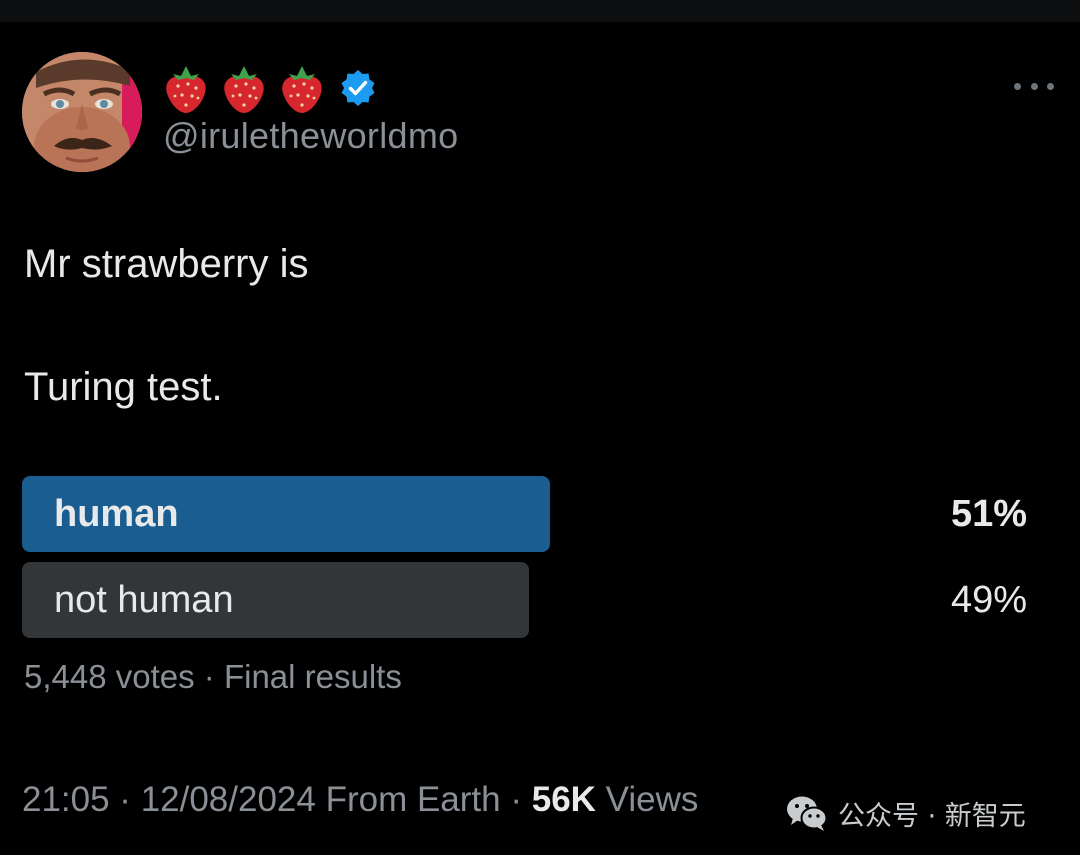 This screenshot has height=855, width=1080. What do you see at coordinates (123, 387) in the screenshot?
I see `tweet-text-line-2: Turing test.` at bounding box center [123, 387].